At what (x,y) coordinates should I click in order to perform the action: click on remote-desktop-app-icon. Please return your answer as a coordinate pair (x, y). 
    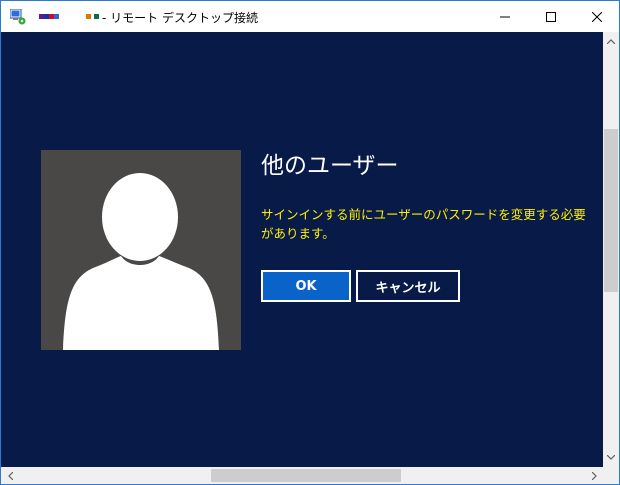
    Looking at the image, I should click on (17, 16).